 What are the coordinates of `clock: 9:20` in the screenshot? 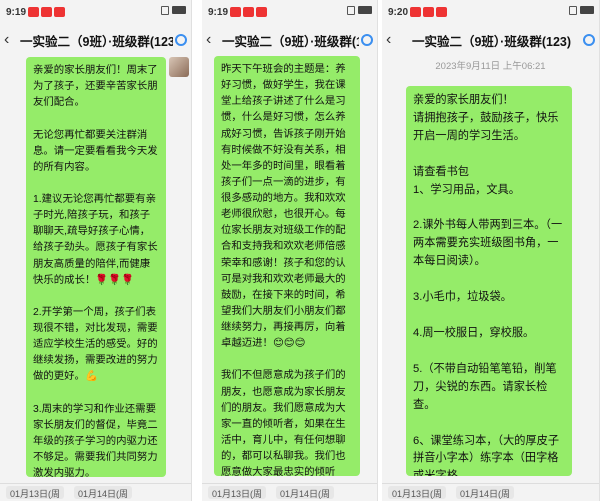 It's located at (398, 12).